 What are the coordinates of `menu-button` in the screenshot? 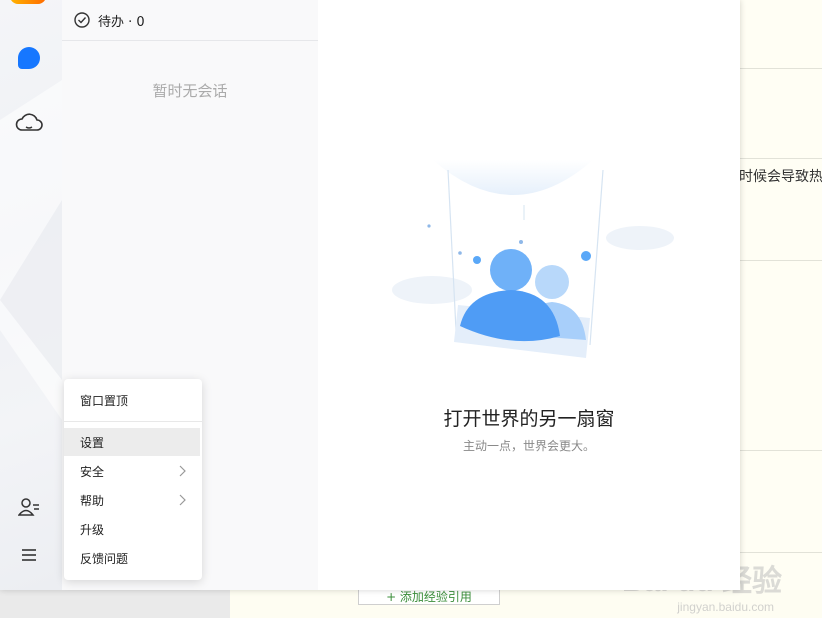 It's located at (29, 555).